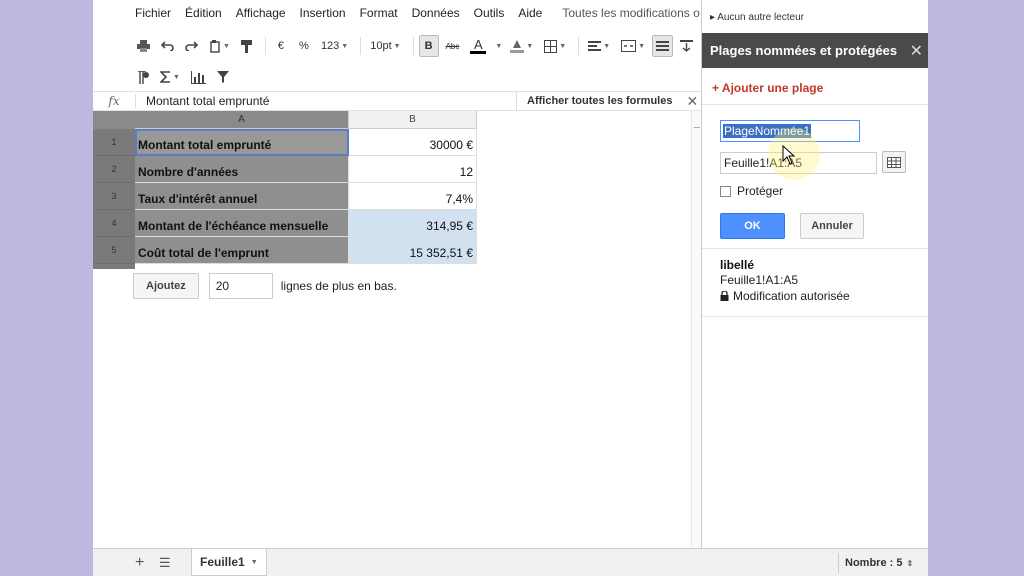 The width and height of the screenshot is (1024, 576). I want to click on toolbar: ▼ € % 123 ▼ 10pt ▼ B Abc A ▼ ▼ ▼ ▼ ▼ ▼, so click(404, 62).